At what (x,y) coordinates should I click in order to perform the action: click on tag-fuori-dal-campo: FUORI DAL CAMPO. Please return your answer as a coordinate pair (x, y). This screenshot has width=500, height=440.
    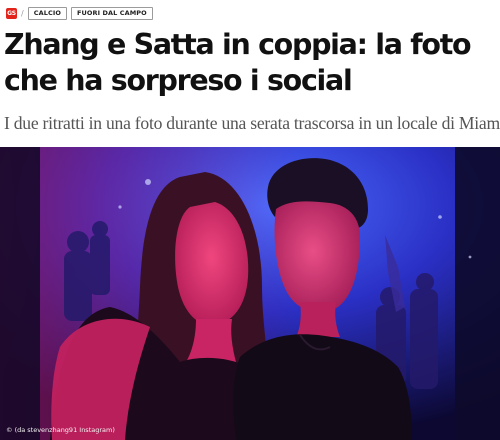
    Looking at the image, I should click on (111, 13).